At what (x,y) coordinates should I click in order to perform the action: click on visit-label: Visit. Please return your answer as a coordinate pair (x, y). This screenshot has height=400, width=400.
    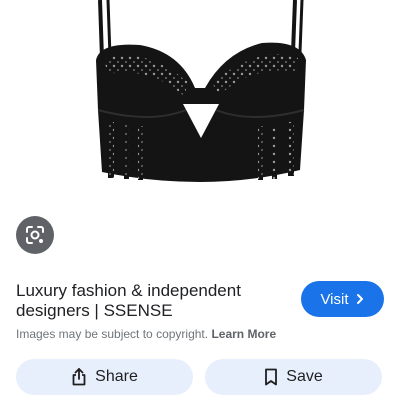
    Looking at the image, I should click on (334, 299).